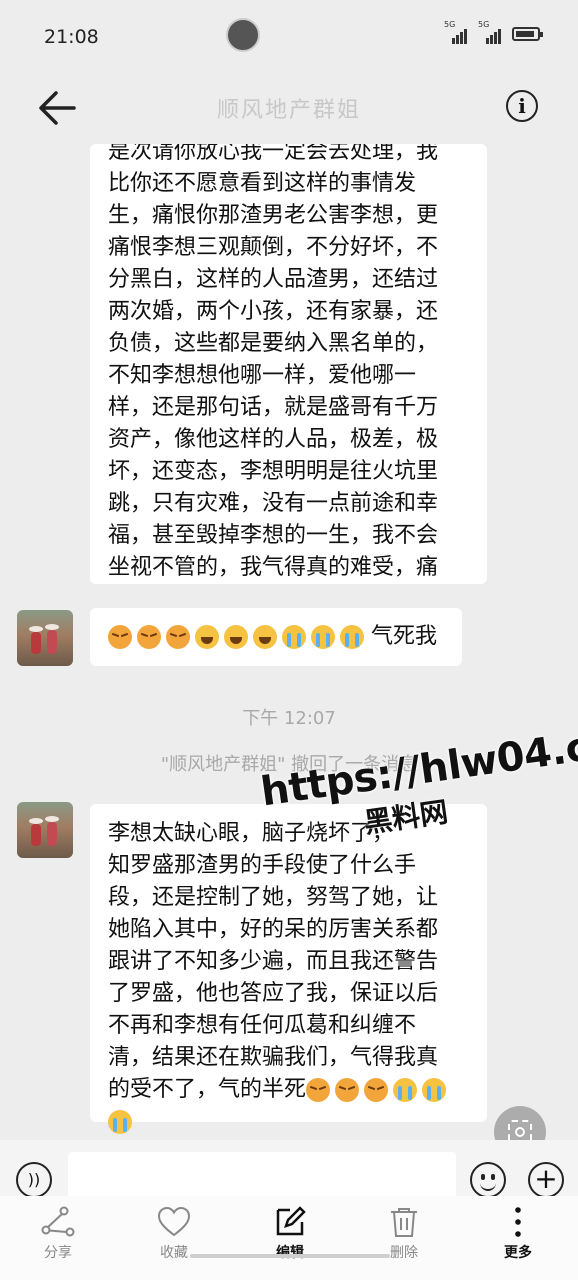 This screenshot has height=1280, width=578. Describe the element at coordinates (404, 1253) in the screenshot. I see `delete-label: 删除` at that location.